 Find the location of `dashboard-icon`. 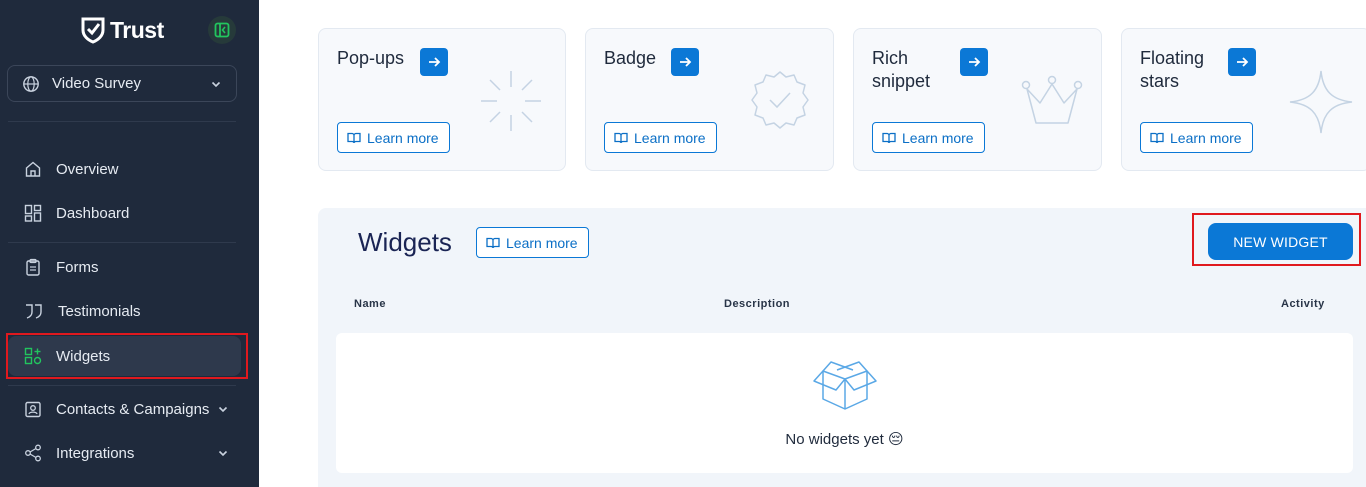

dashboard-icon is located at coordinates (33, 213).